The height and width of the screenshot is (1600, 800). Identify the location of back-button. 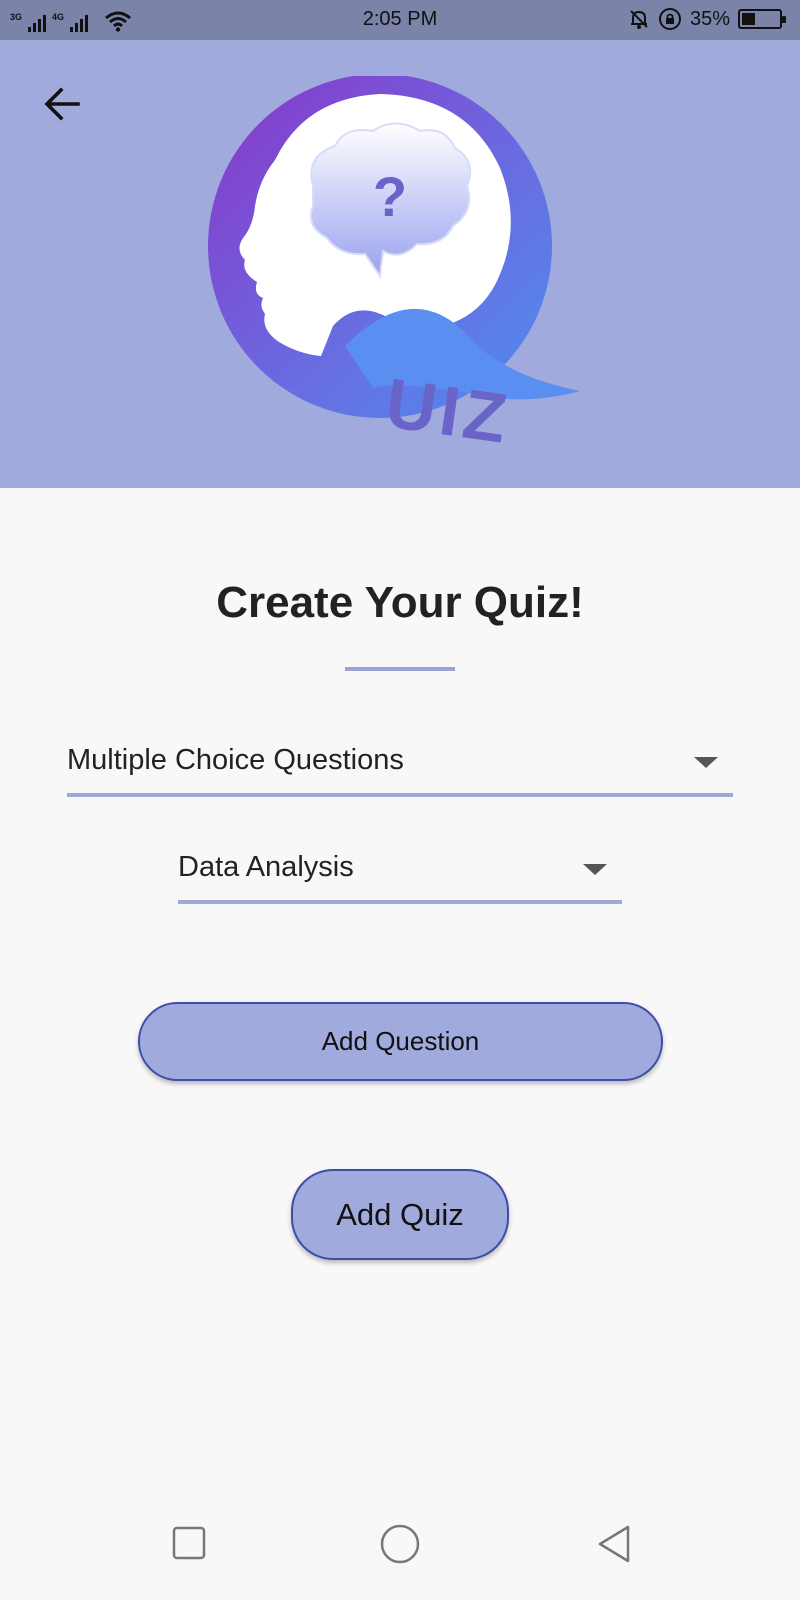
(62, 104).